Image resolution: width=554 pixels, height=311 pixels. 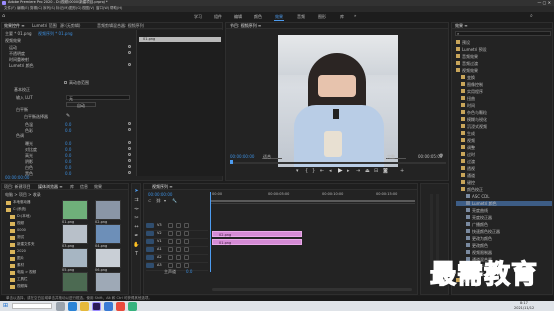 What do you see at coordinates (60, 306) in the screenshot?
I see `taskview-icon` at bounding box center [60, 306].